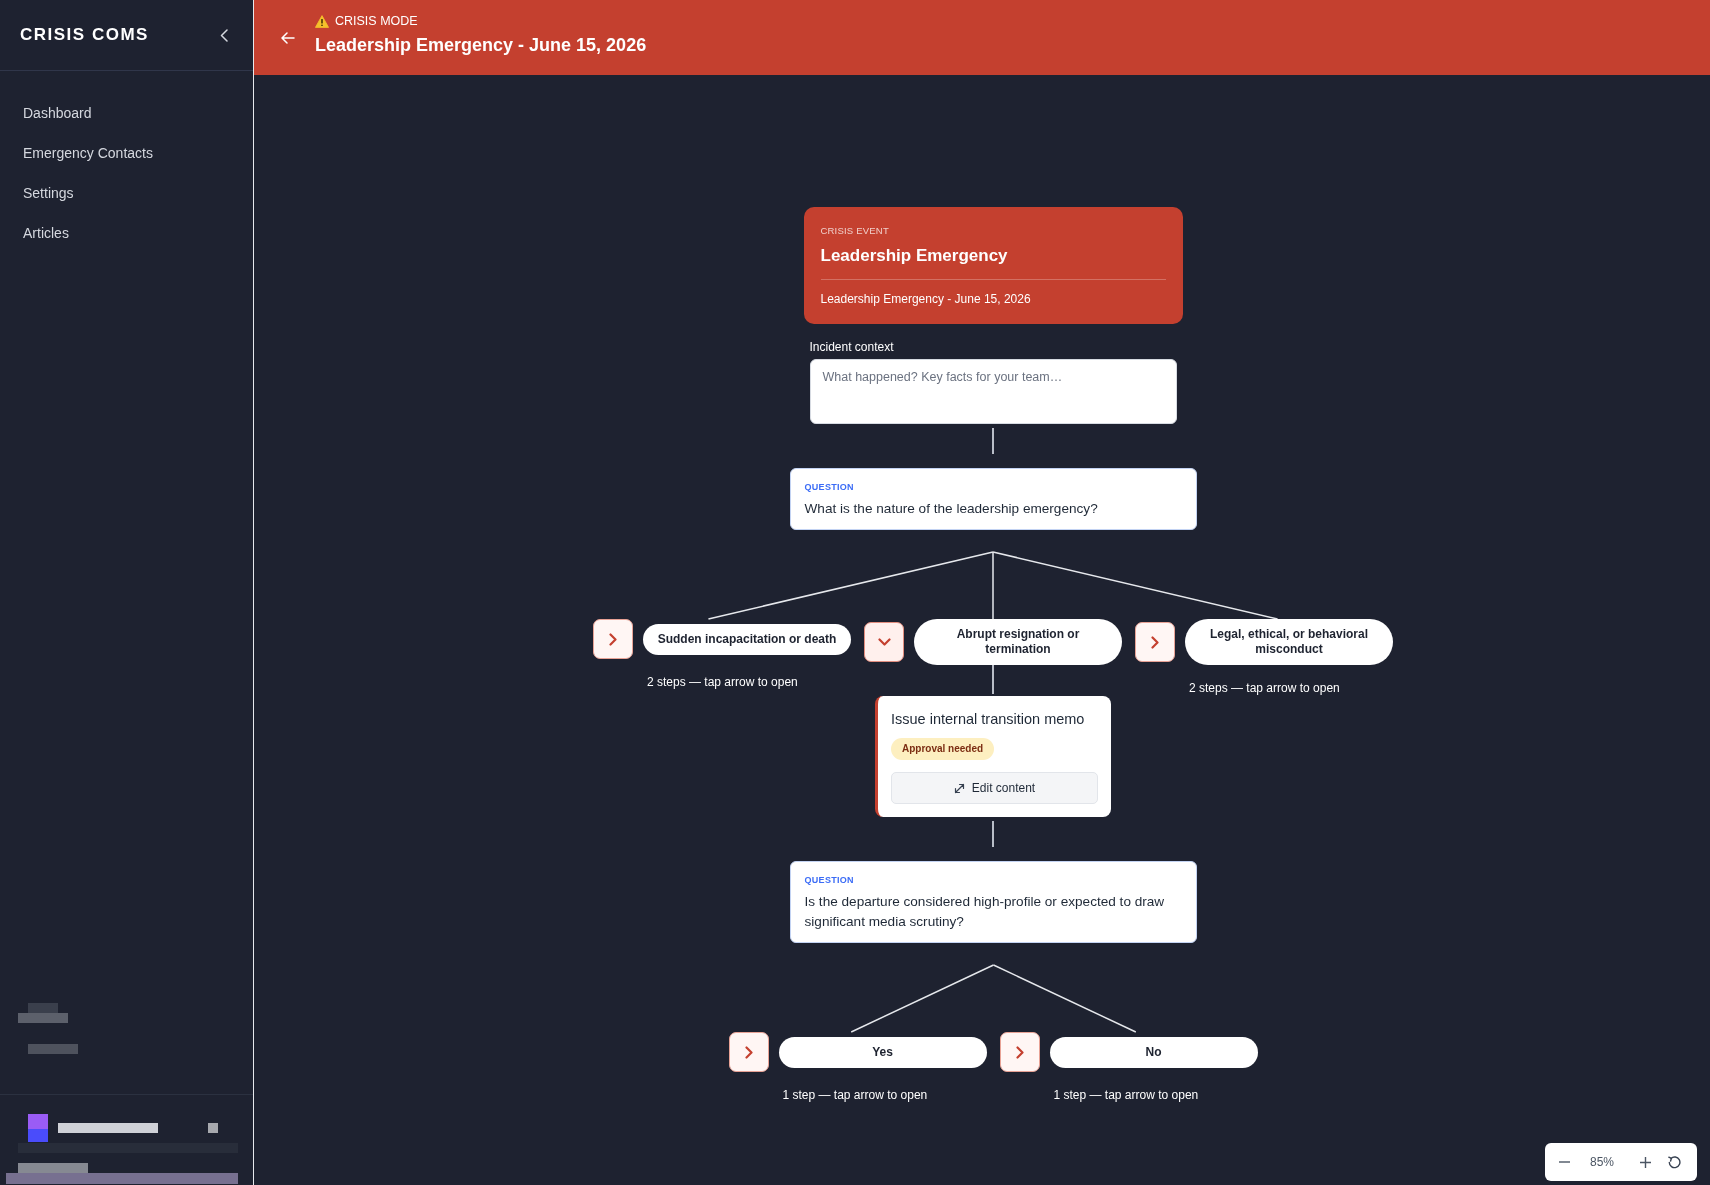 The width and height of the screenshot is (1710, 1185). I want to click on approval-badge: Approval needed, so click(943, 749).